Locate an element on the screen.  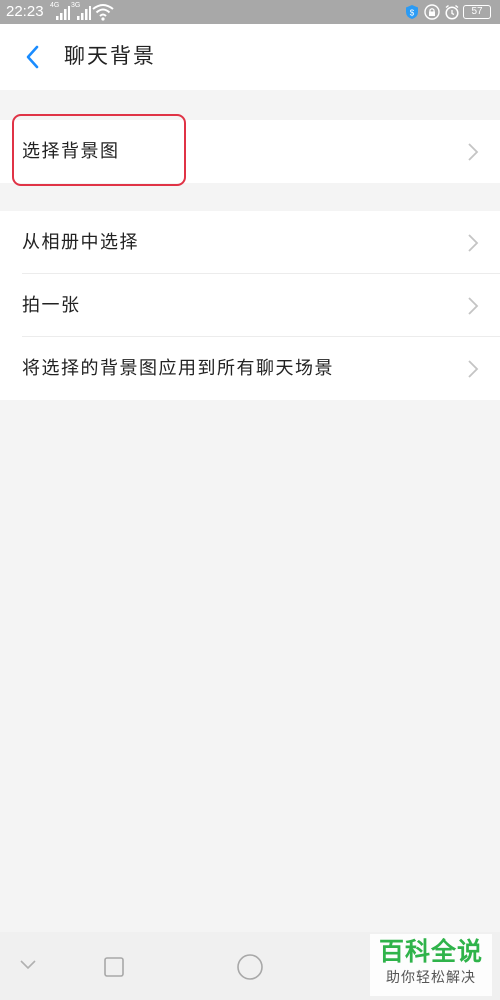
watermark-subtitle: 助你轻松解决 is located at coordinates (431, 978).